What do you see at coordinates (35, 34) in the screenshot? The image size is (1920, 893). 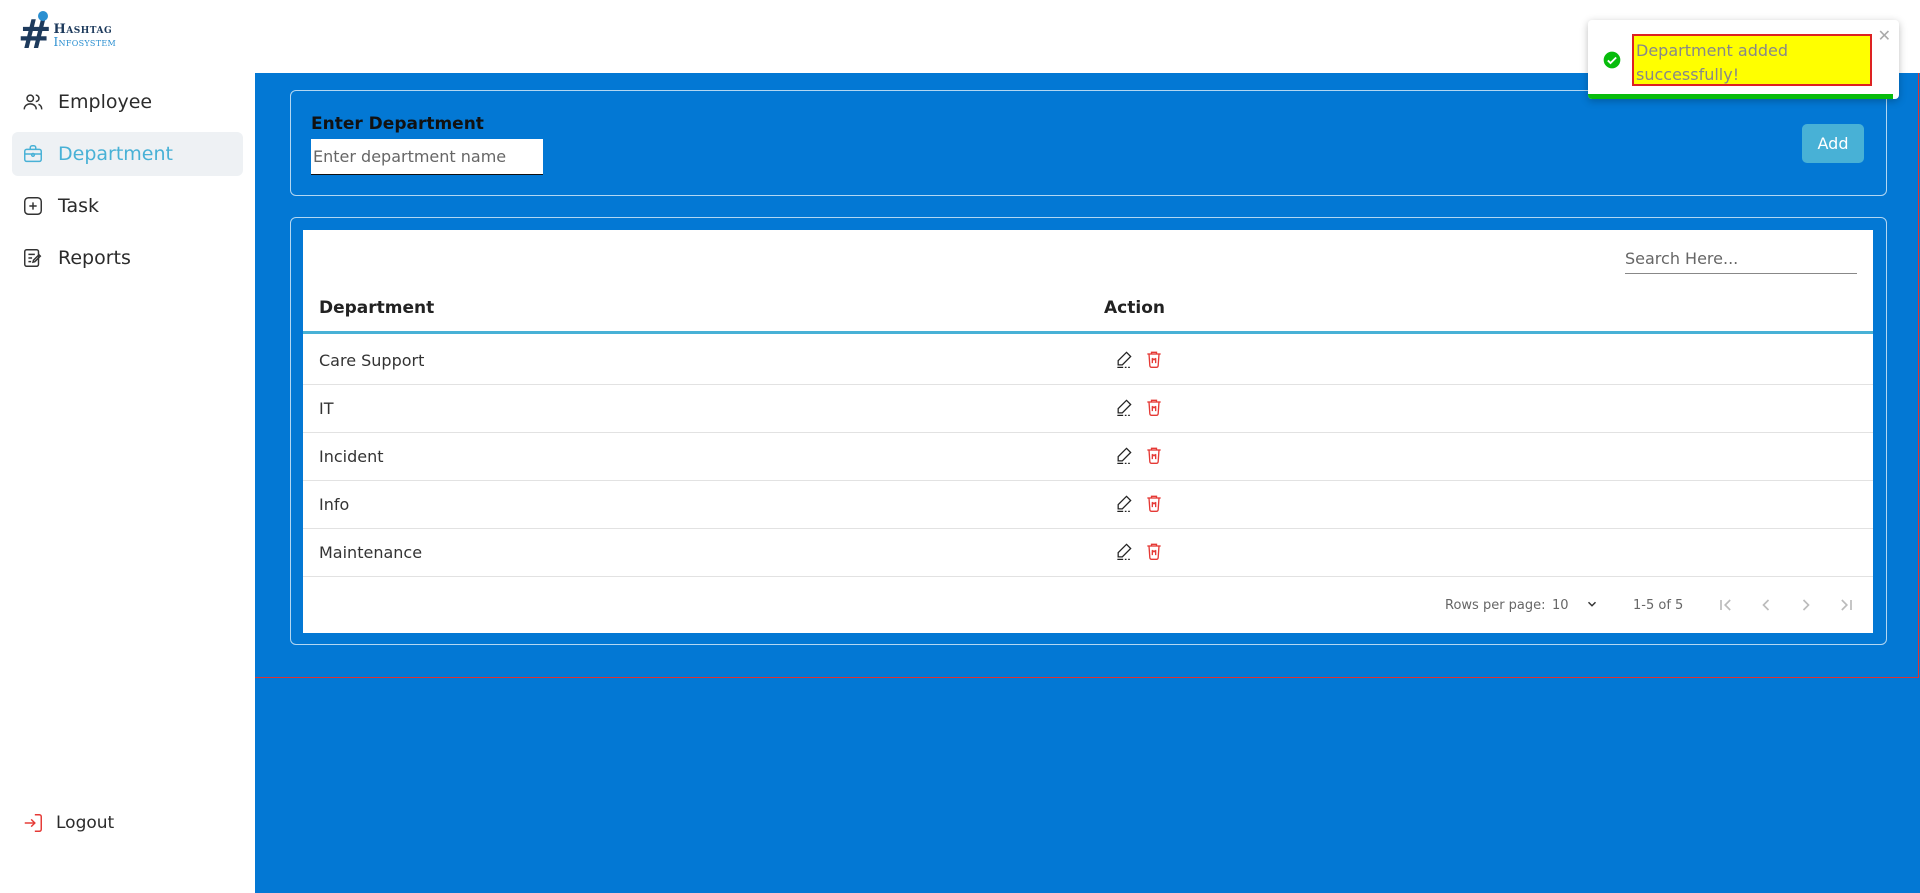 I see `hashtag-logo-icon: #` at bounding box center [35, 34].